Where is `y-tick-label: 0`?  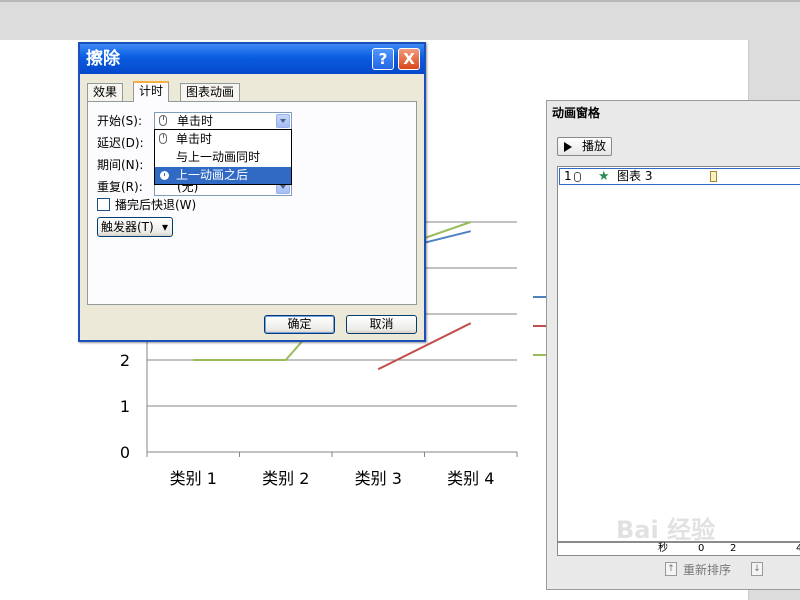
y-tick-label: 0 is located at coordinates (125, 452).